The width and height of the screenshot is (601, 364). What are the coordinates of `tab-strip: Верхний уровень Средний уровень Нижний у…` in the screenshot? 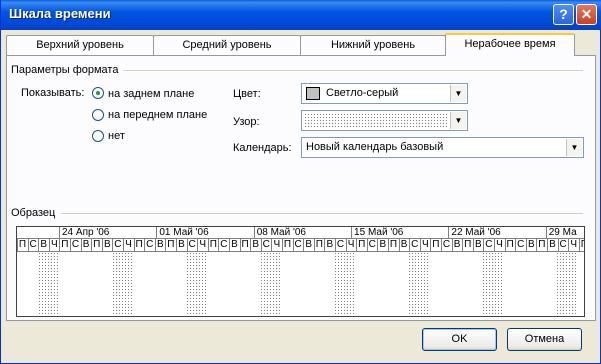 It's located at (301, 44).